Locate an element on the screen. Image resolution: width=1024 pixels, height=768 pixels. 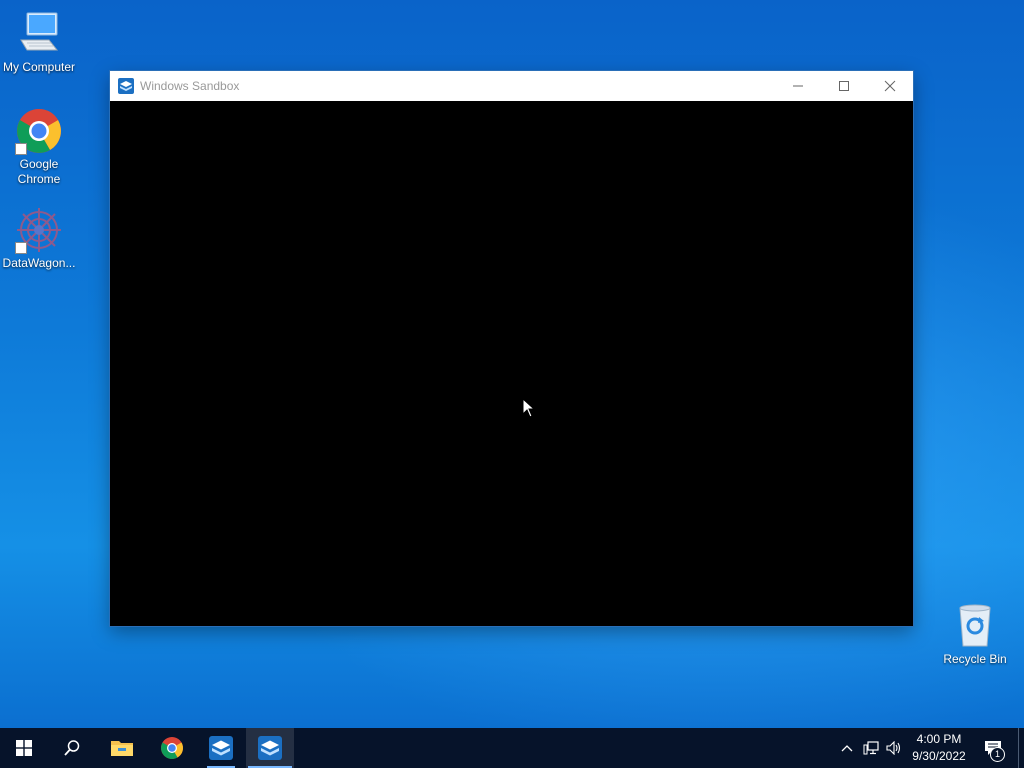
computer-icon is located at coordinates (39, 34).